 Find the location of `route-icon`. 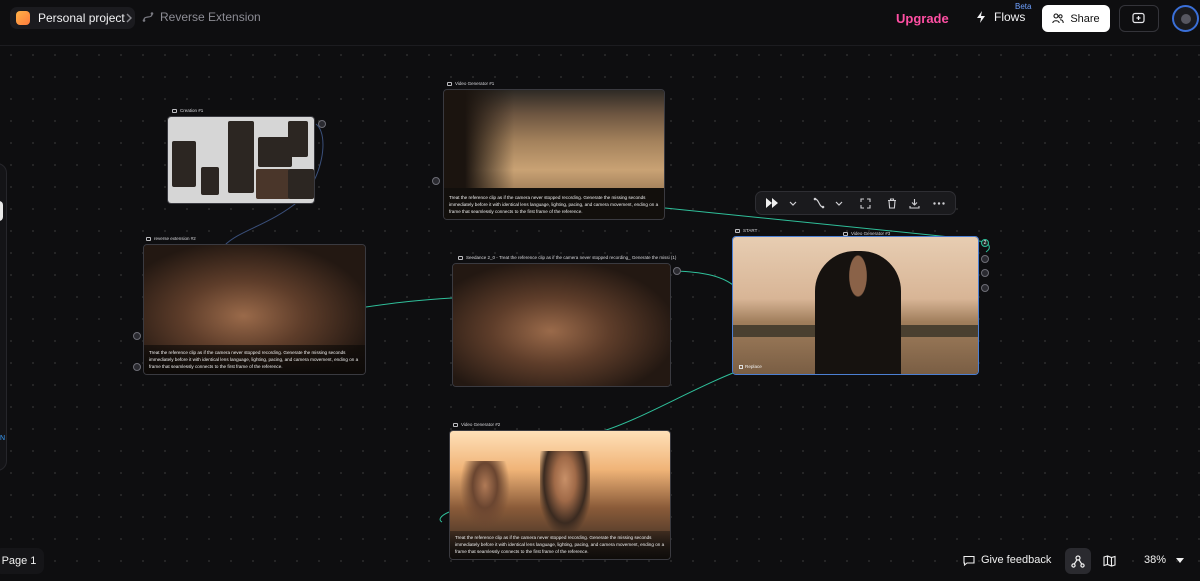

route-icon is located at coordinates (819, 203).